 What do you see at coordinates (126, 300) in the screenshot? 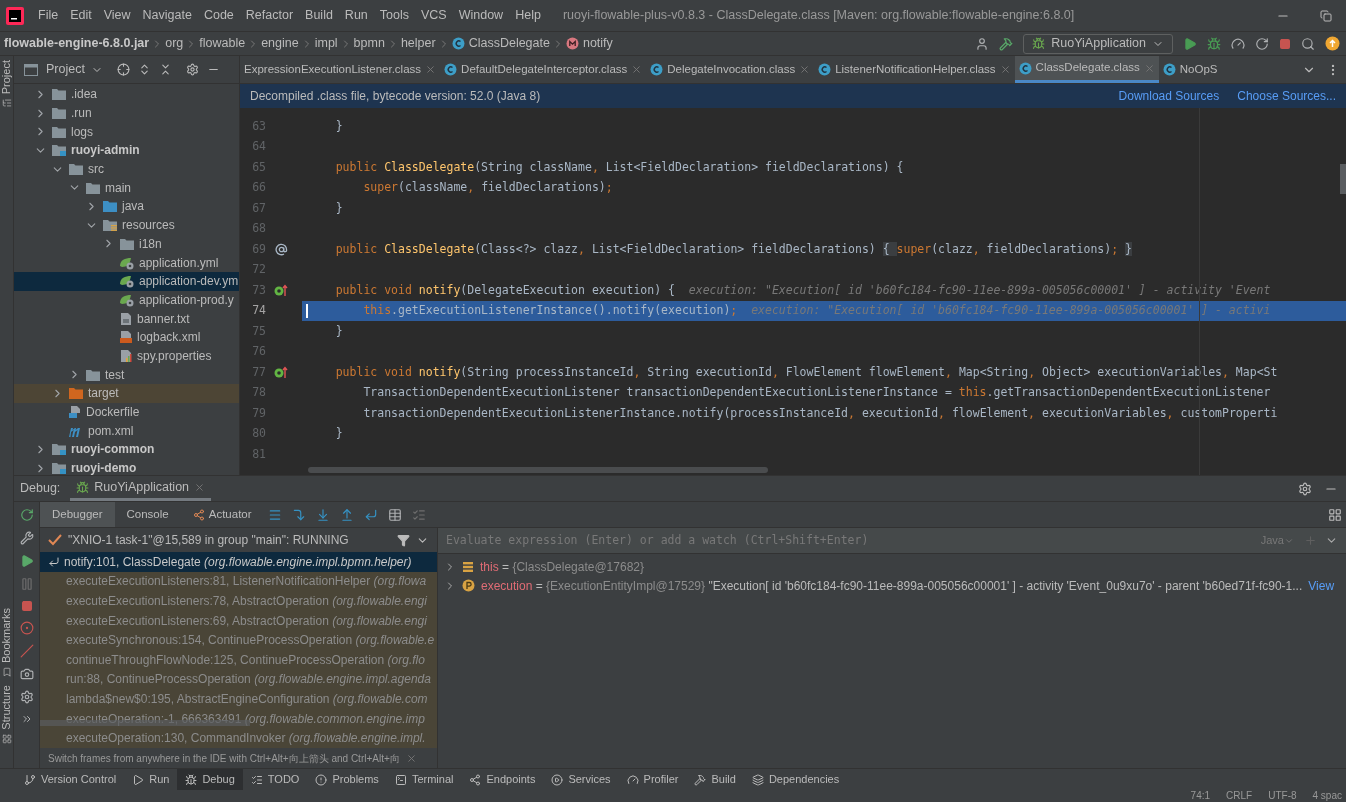
I see `tree-item: application-prod.y` at bounding box center [126, 300].